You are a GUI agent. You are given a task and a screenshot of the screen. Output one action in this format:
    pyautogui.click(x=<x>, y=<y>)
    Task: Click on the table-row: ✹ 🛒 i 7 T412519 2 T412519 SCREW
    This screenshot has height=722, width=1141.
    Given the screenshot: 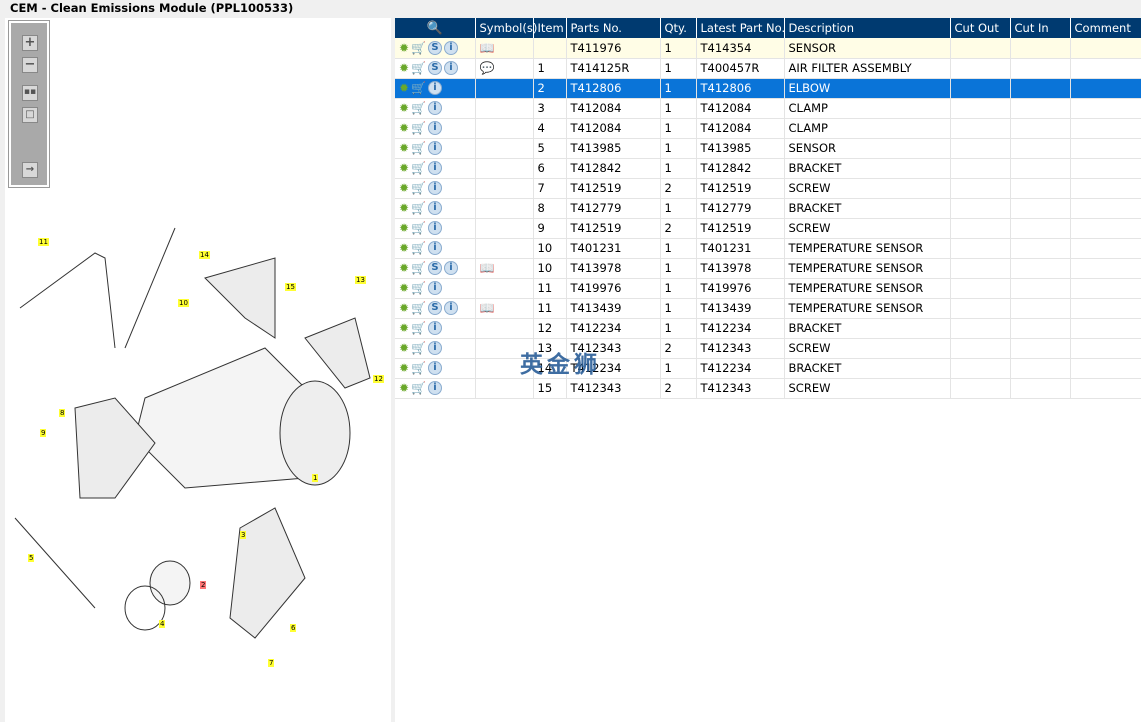 What is the action you would take?
    pyautogui.click(x=768, y=188)
    